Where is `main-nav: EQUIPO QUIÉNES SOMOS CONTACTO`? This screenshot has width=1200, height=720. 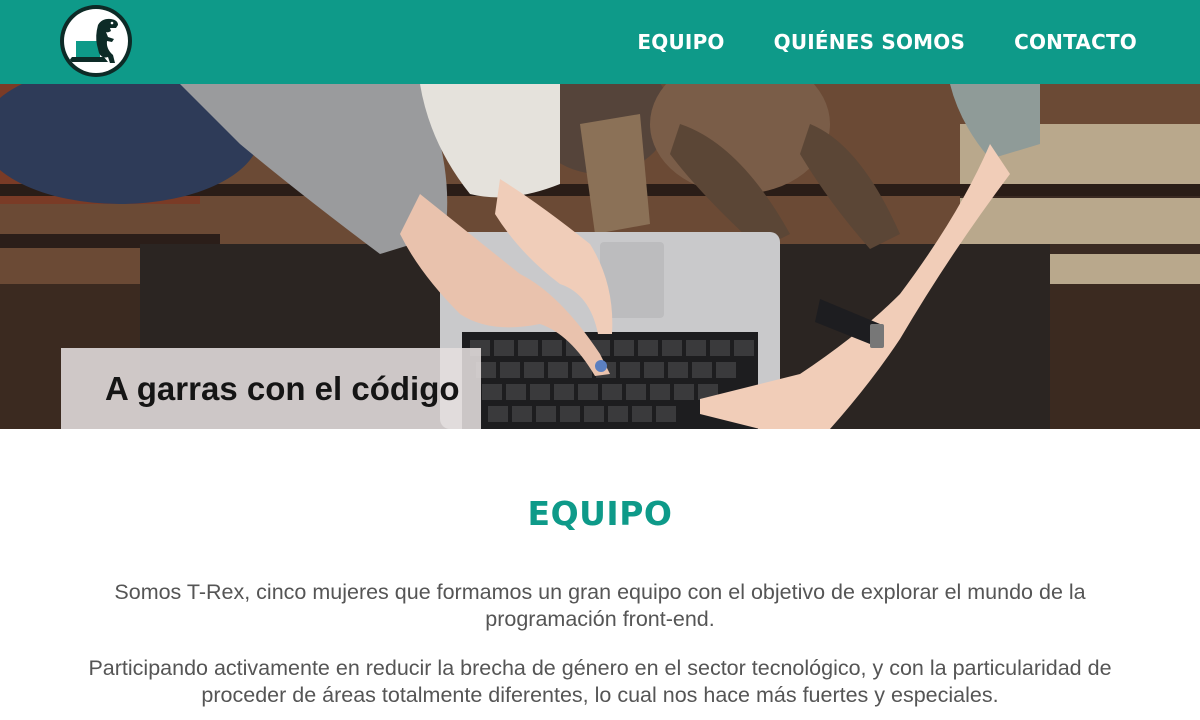
main-nav: EQUIPO QUIÉNES SOMOS CONTACTO is located at coordinates (887, 42).